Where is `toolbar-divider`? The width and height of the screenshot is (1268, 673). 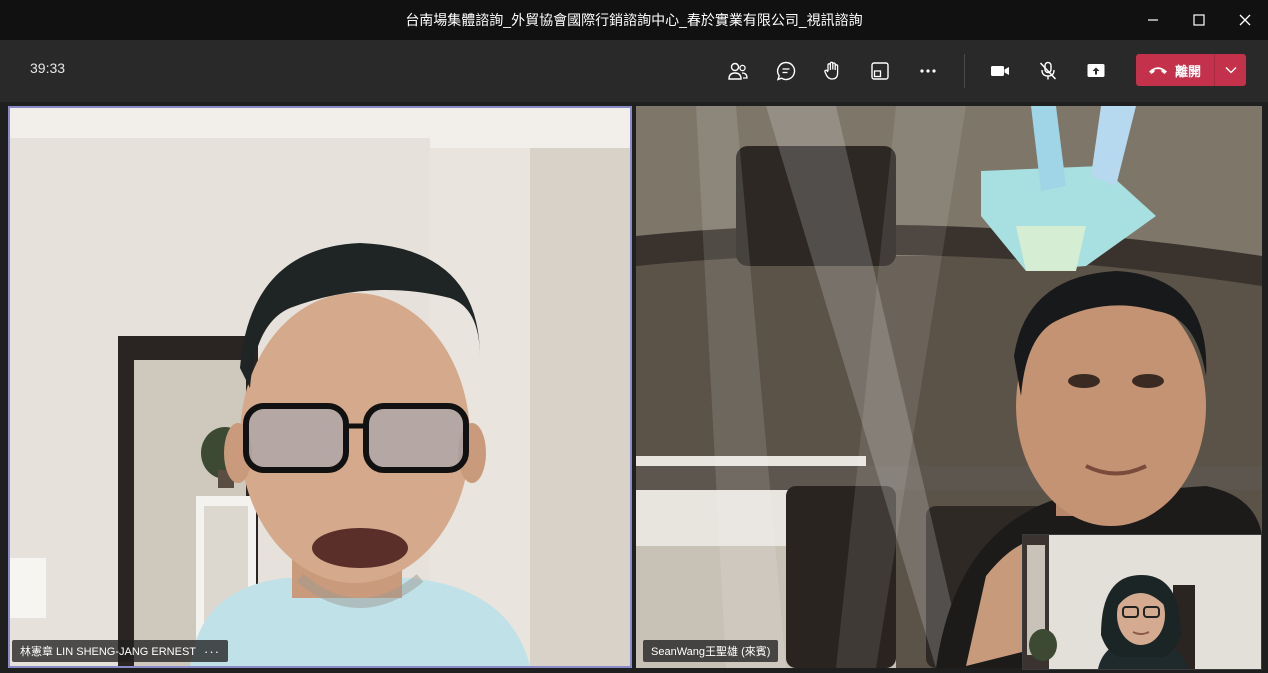
toolbar-divider is located at coordinates (964, 71).